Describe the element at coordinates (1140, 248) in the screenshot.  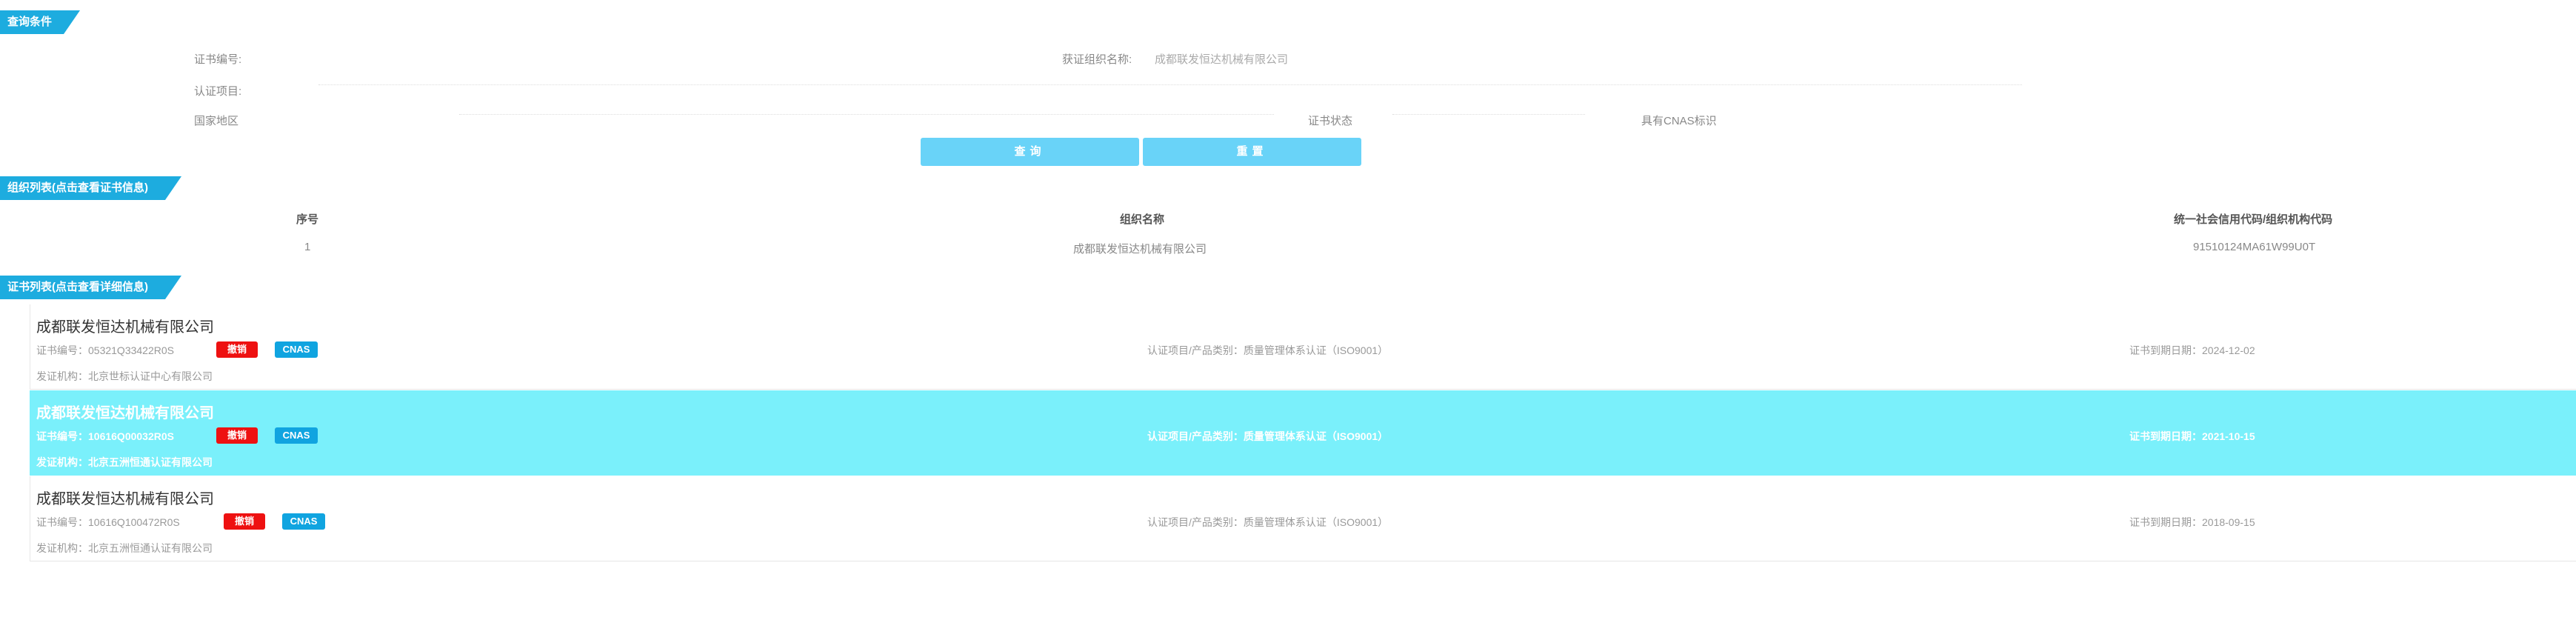
I see `org-row-name: 成都联发恒达机械有限公司` at that location.